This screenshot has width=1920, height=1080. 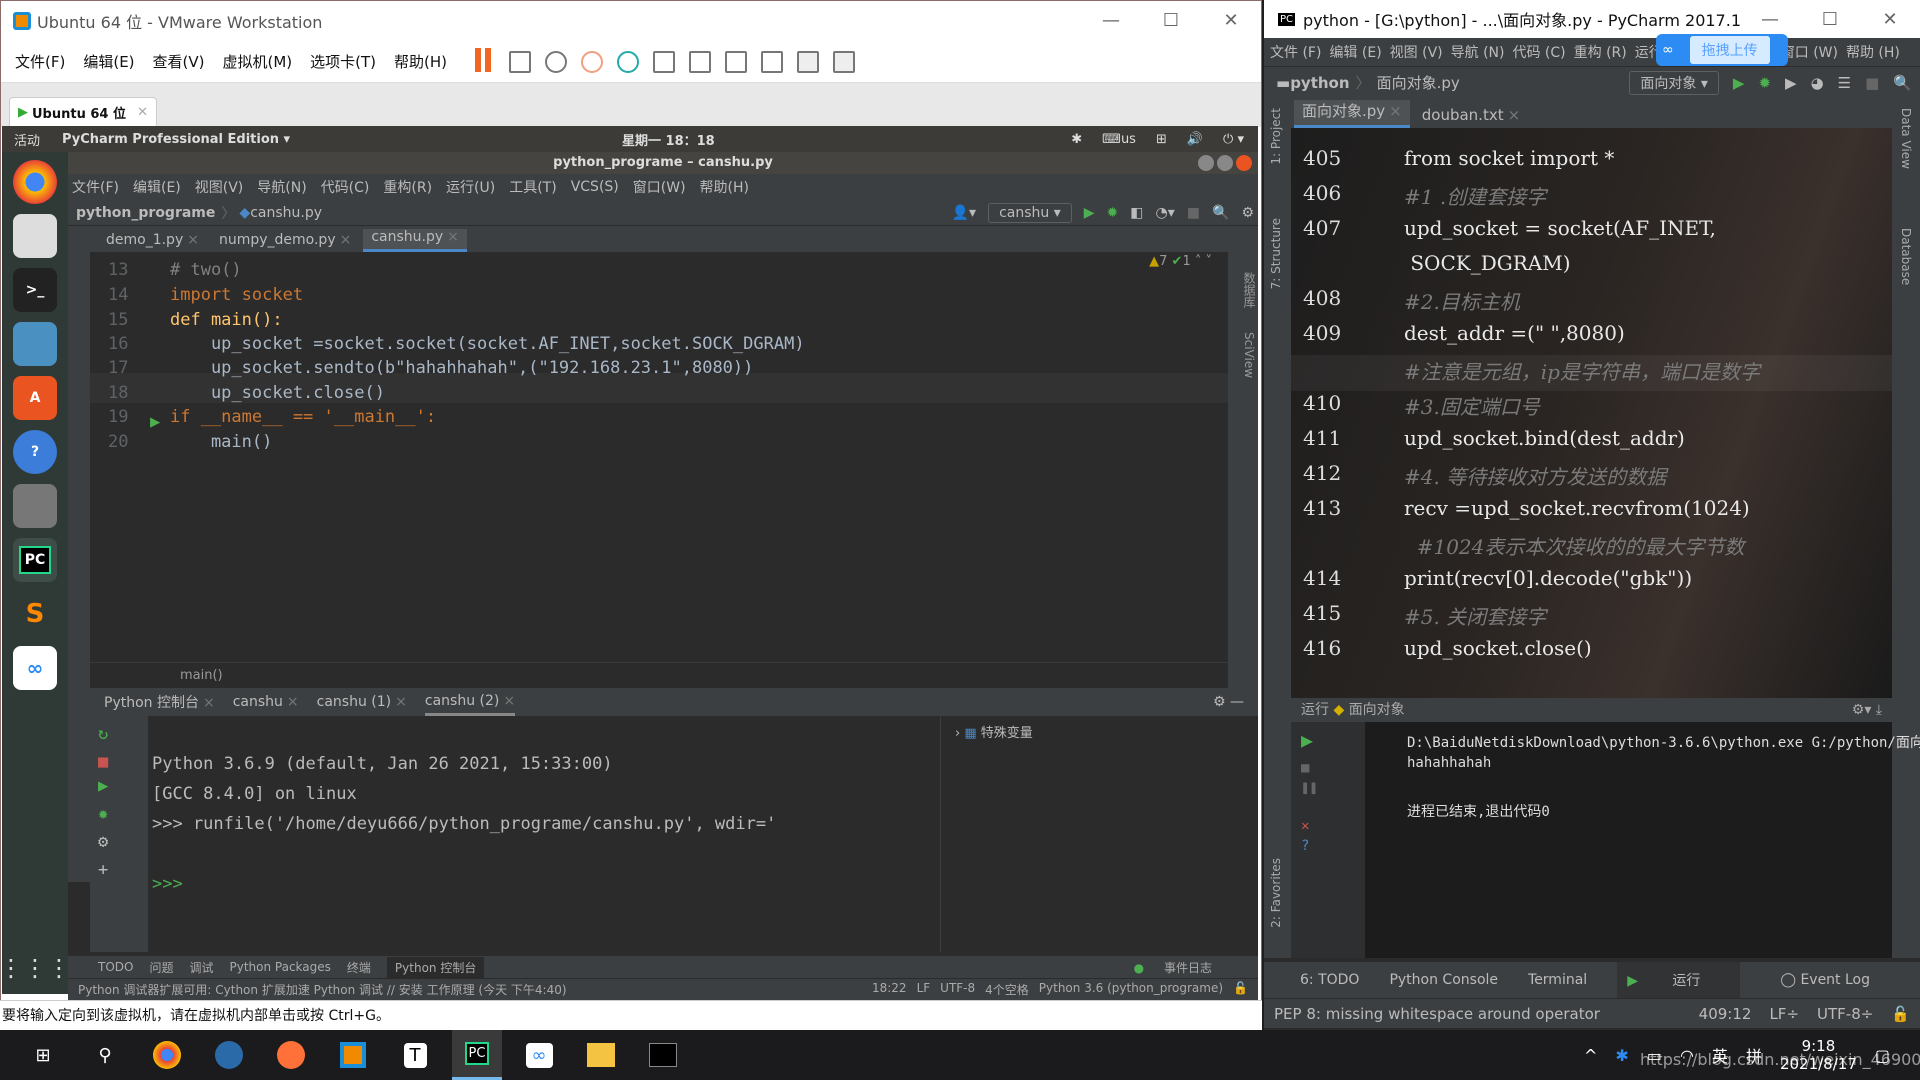 What do you see at coordinates (1784, 1014) in the screenshot?
I see `line-separator: LF÷` at bounding box center [1784, 1014].